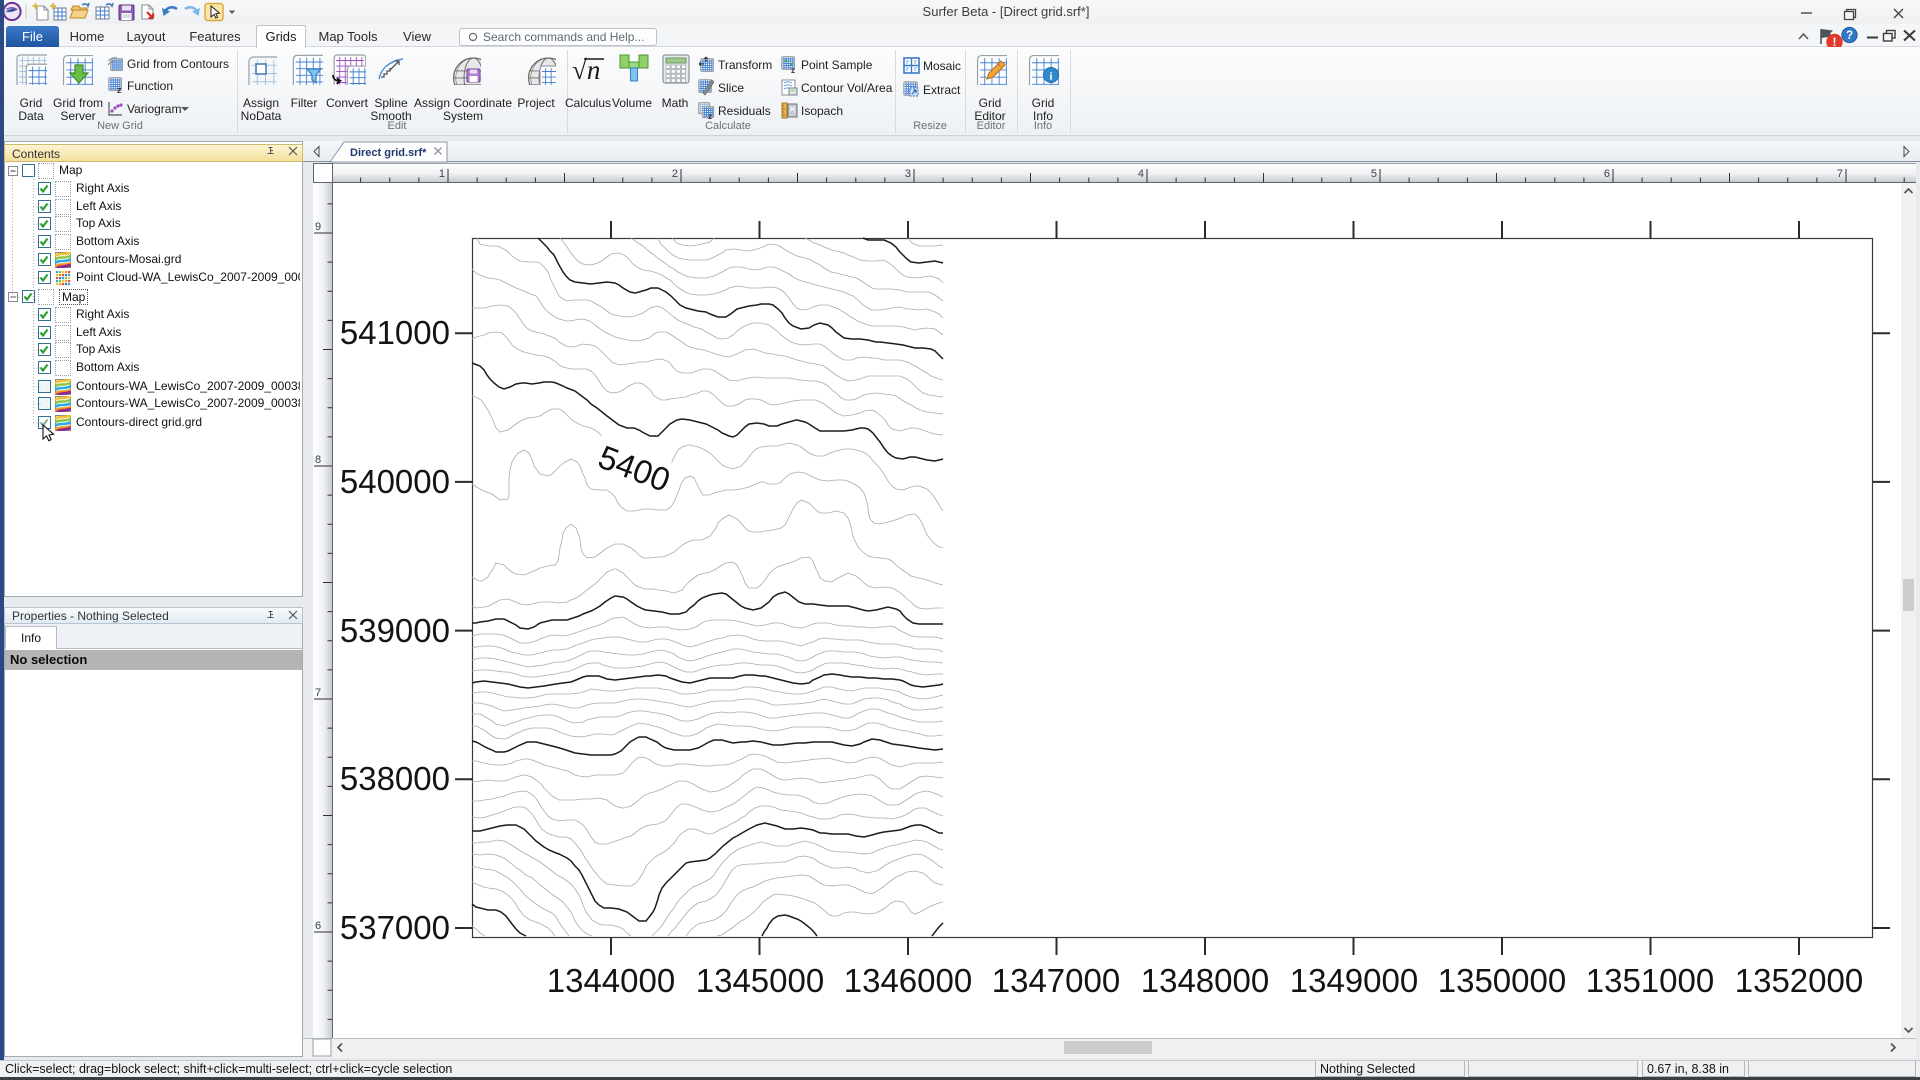  I want to click on svg-text: 1348000, so click(1205, 980).